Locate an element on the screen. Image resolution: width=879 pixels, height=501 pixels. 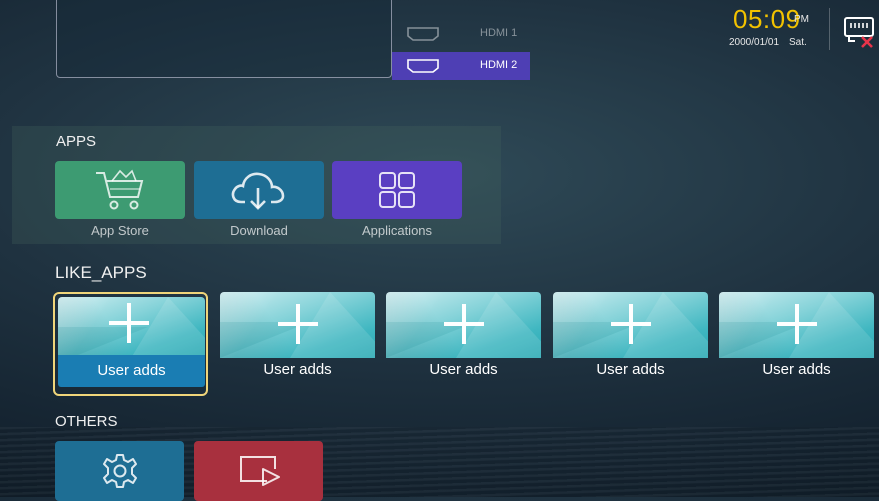
like-app-slot-2: User adds is located at coordinates (297, 344).